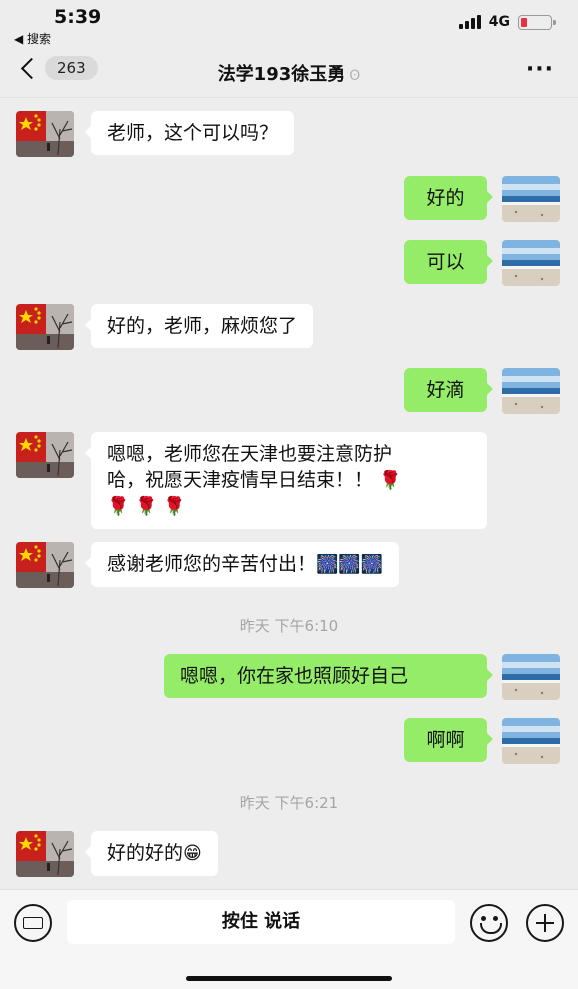 Image resolution: width=578 pixels, height=989 pixels. What do you see at coordinates (448, 262) in the screenshot?
I see `message-bubble: 可以` at bounding box center [448, 262].